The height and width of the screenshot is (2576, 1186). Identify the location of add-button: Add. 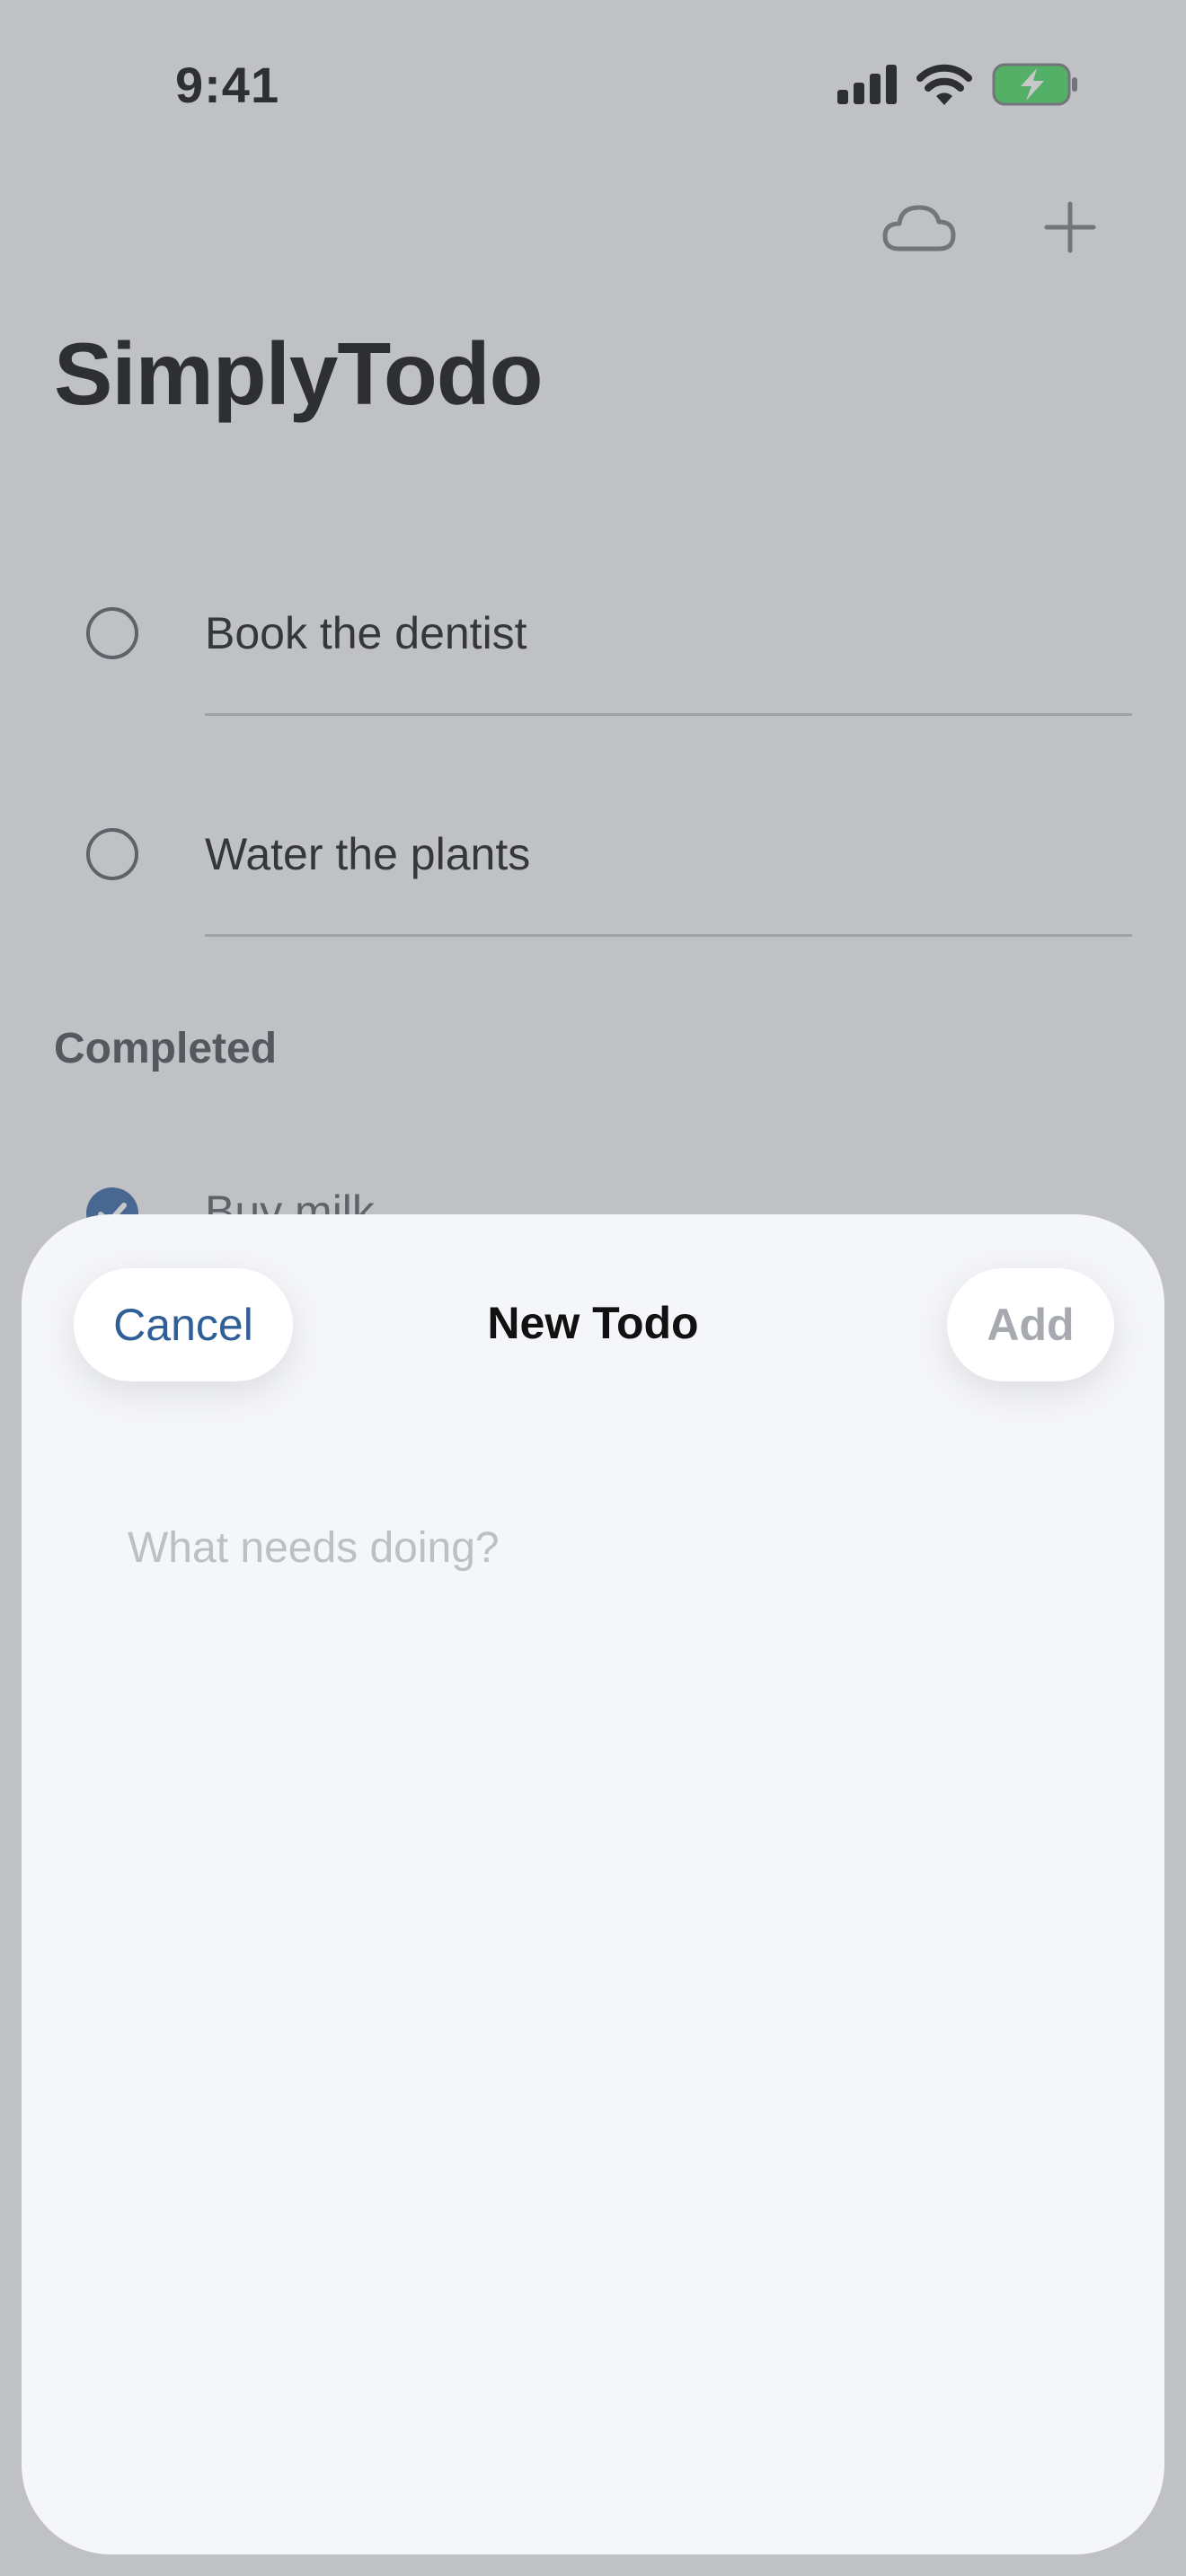
(1030, 1324).